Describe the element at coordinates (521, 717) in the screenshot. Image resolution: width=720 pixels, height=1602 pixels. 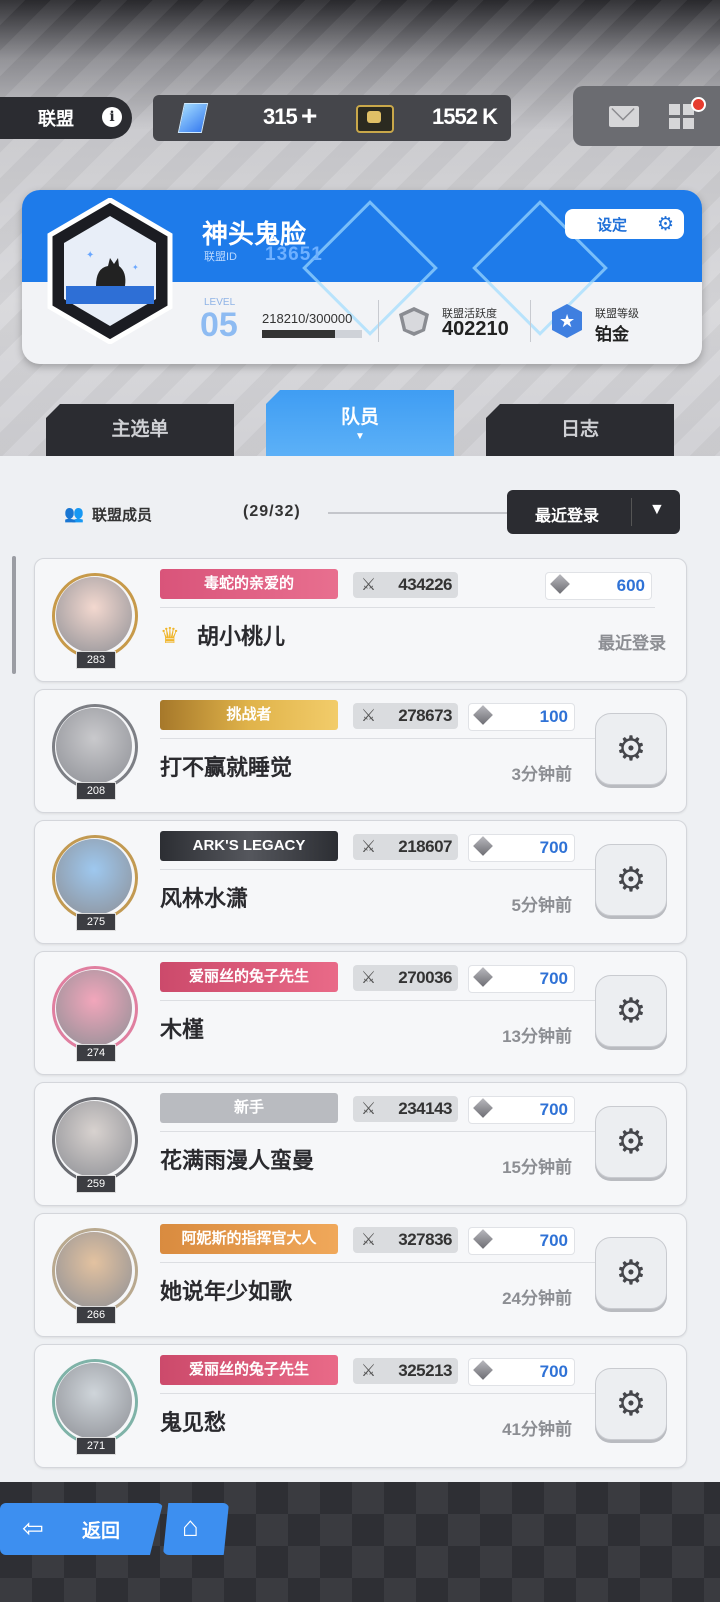
I see `contribution-box: 100` at that location.